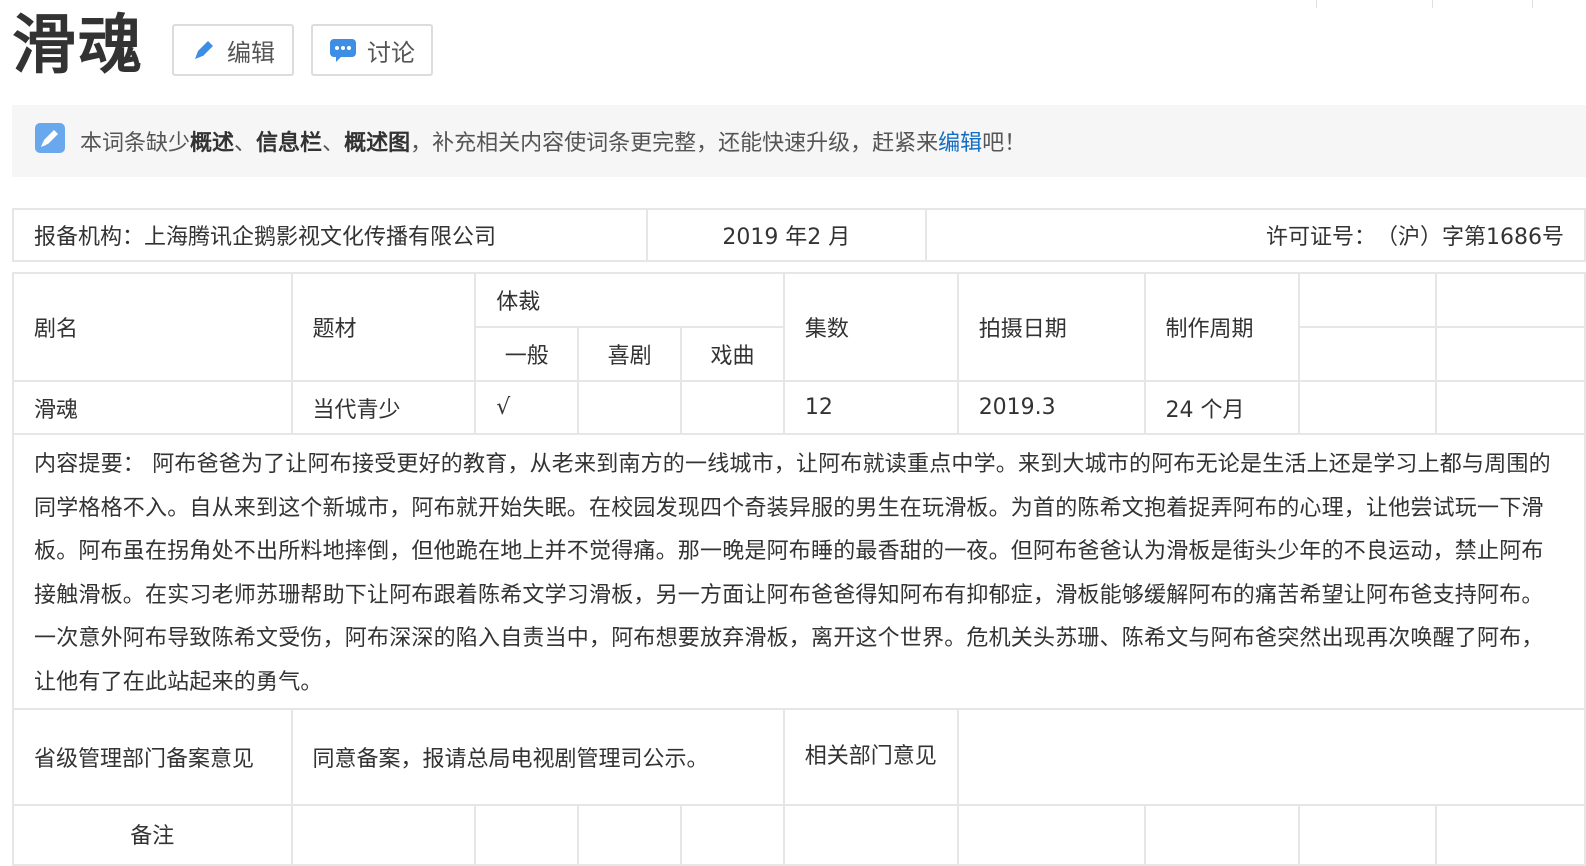 The height and width of the screenshot is (866, 1586). I want to click on cell-genre-opera, so click(732, 407).